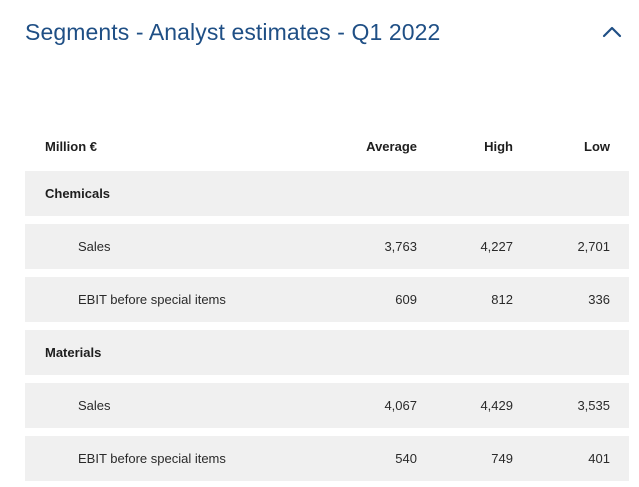 The height and width of the screenshot is (487, 639). Describe the element at coordinates (502, 299) in the screenshot. I see `high-value: 812` at that location.